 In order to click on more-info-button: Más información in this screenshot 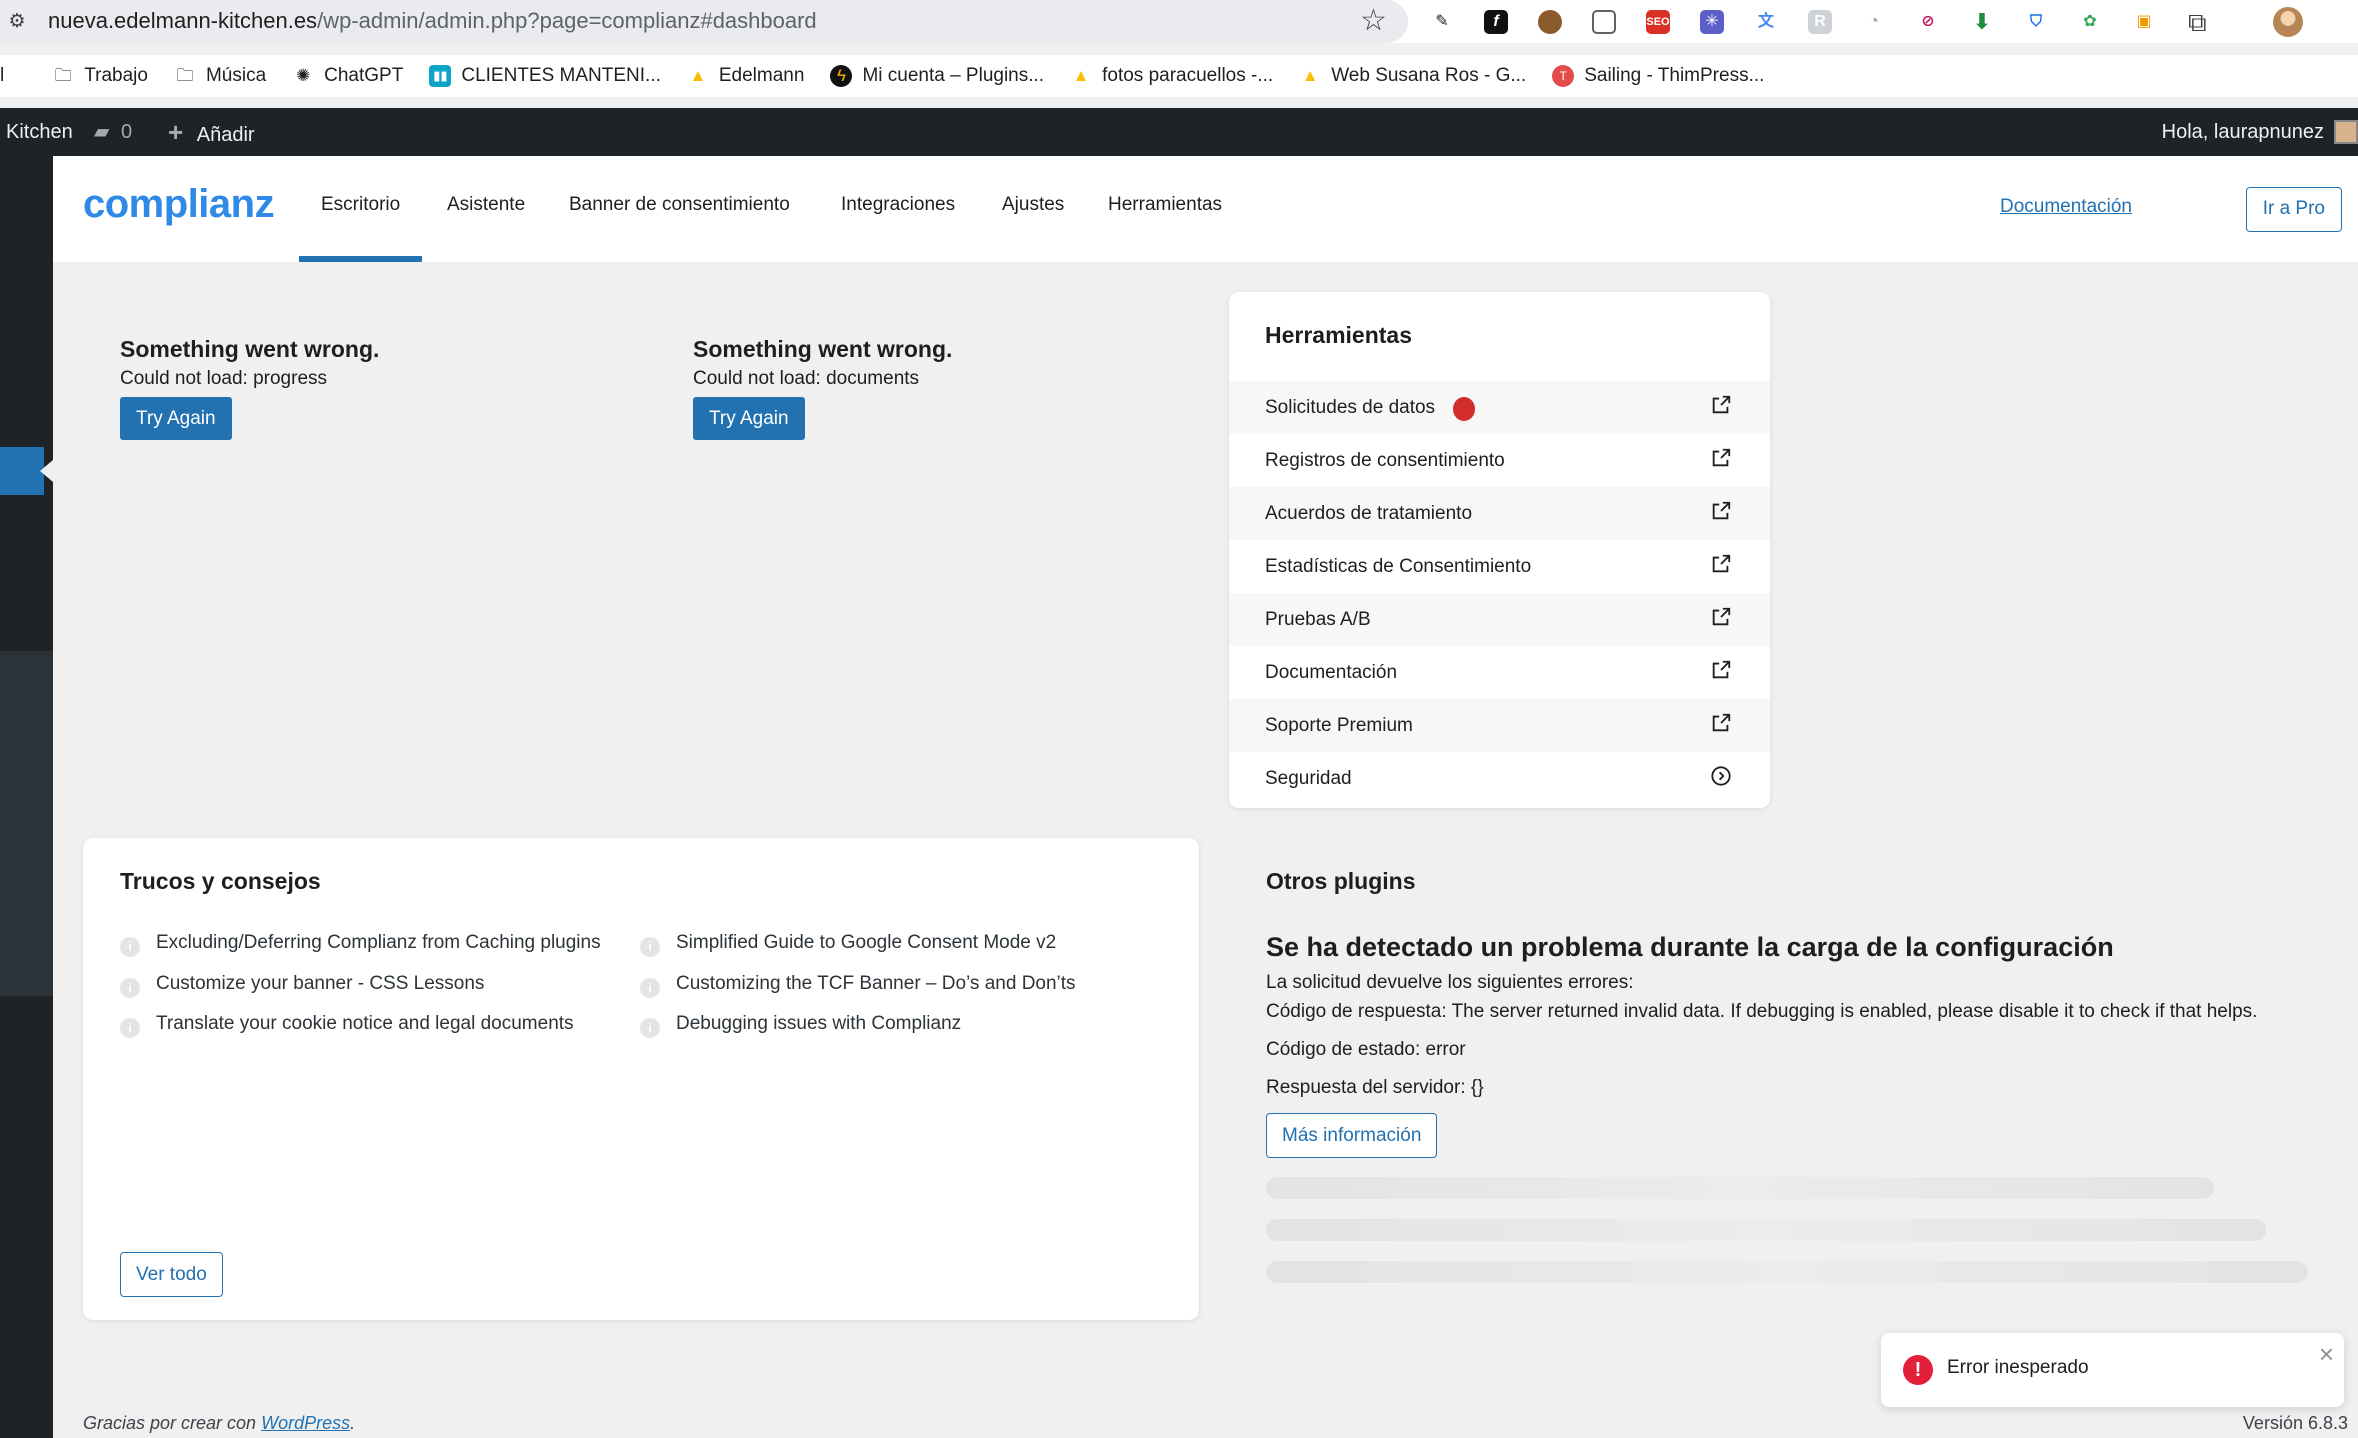, I will do `click(1352, 1135)`.